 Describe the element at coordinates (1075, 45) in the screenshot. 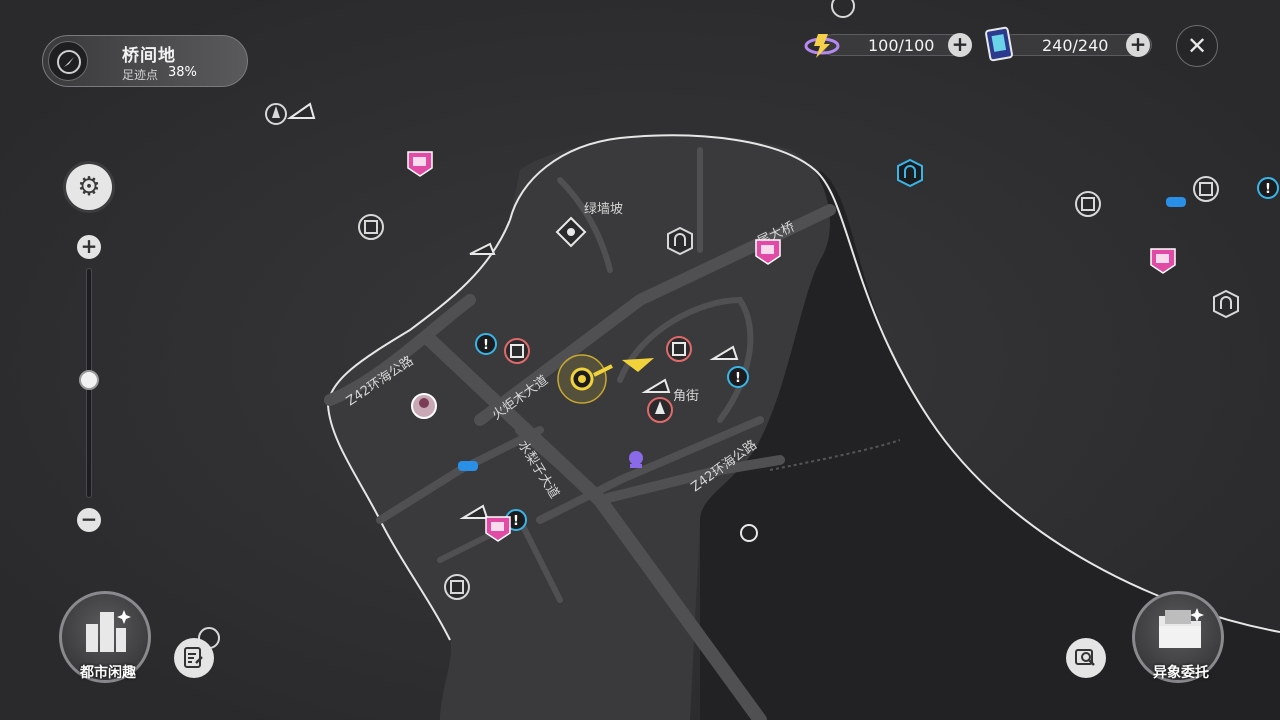

I see `ticket-value: 240/240` at that location.